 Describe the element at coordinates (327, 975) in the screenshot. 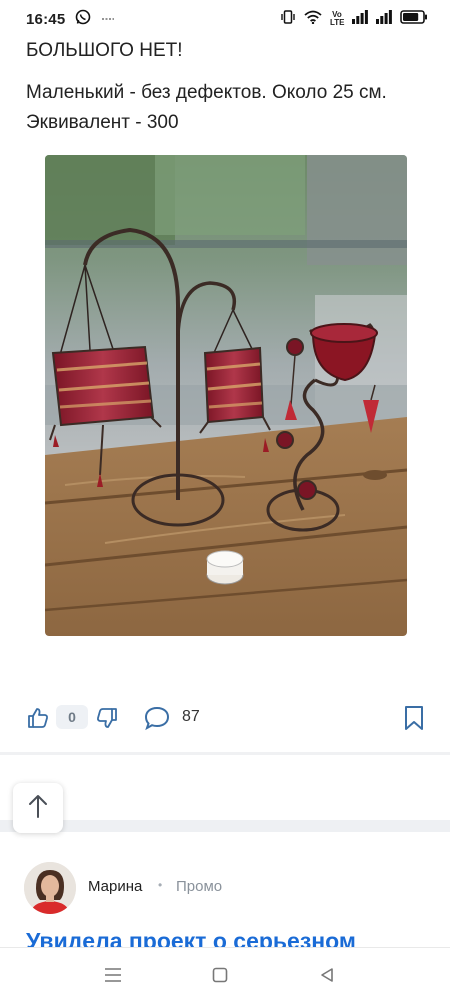

I see `back-triangle-icon` at that location.